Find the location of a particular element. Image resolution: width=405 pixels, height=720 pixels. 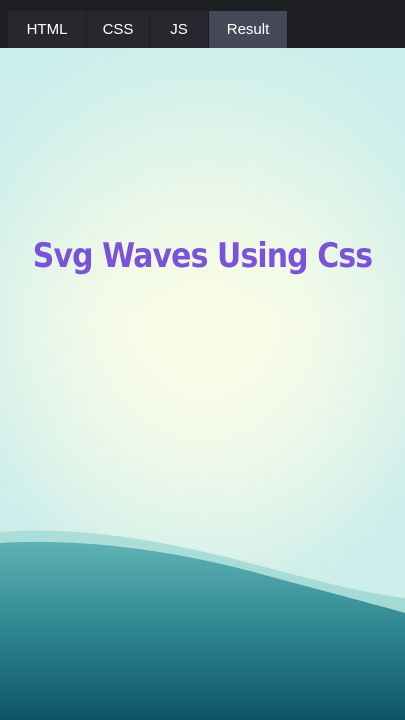

tab-js: JS is located at coordinates (179, 29).